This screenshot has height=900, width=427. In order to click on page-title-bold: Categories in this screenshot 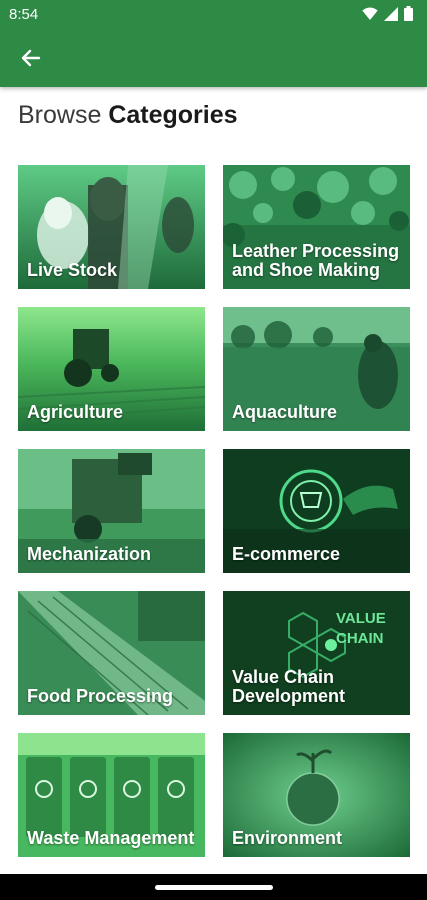, I will do `click(173, 115)`.